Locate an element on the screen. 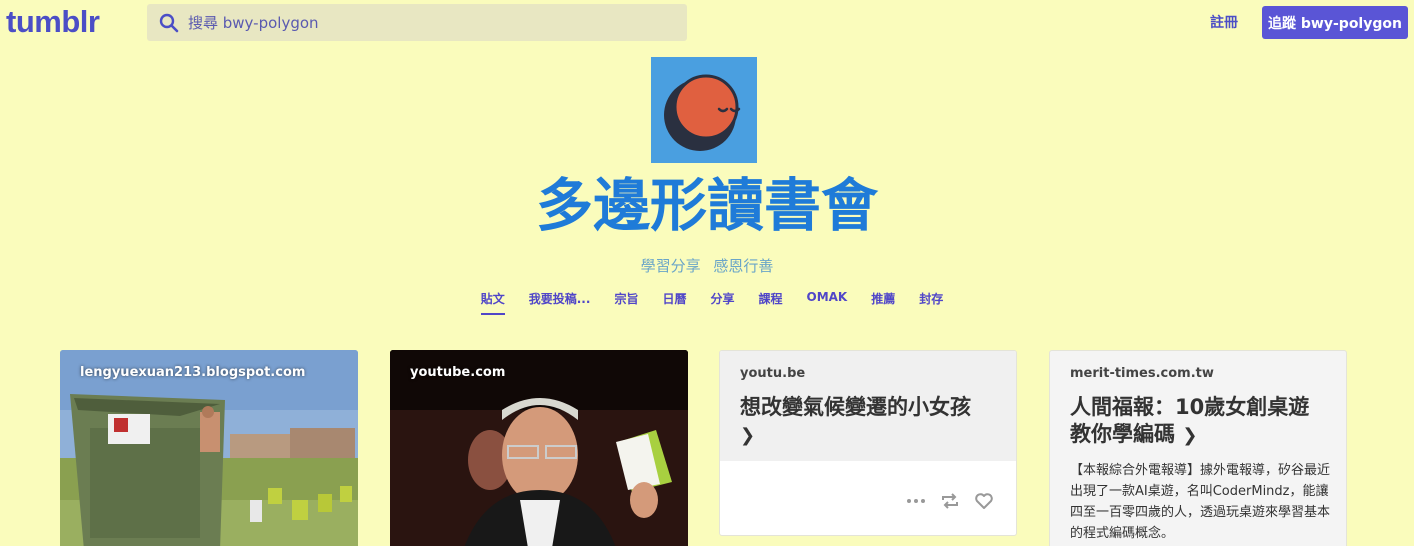  blog-title: 多邊形讀書會 is located at coordinates (707, 206).